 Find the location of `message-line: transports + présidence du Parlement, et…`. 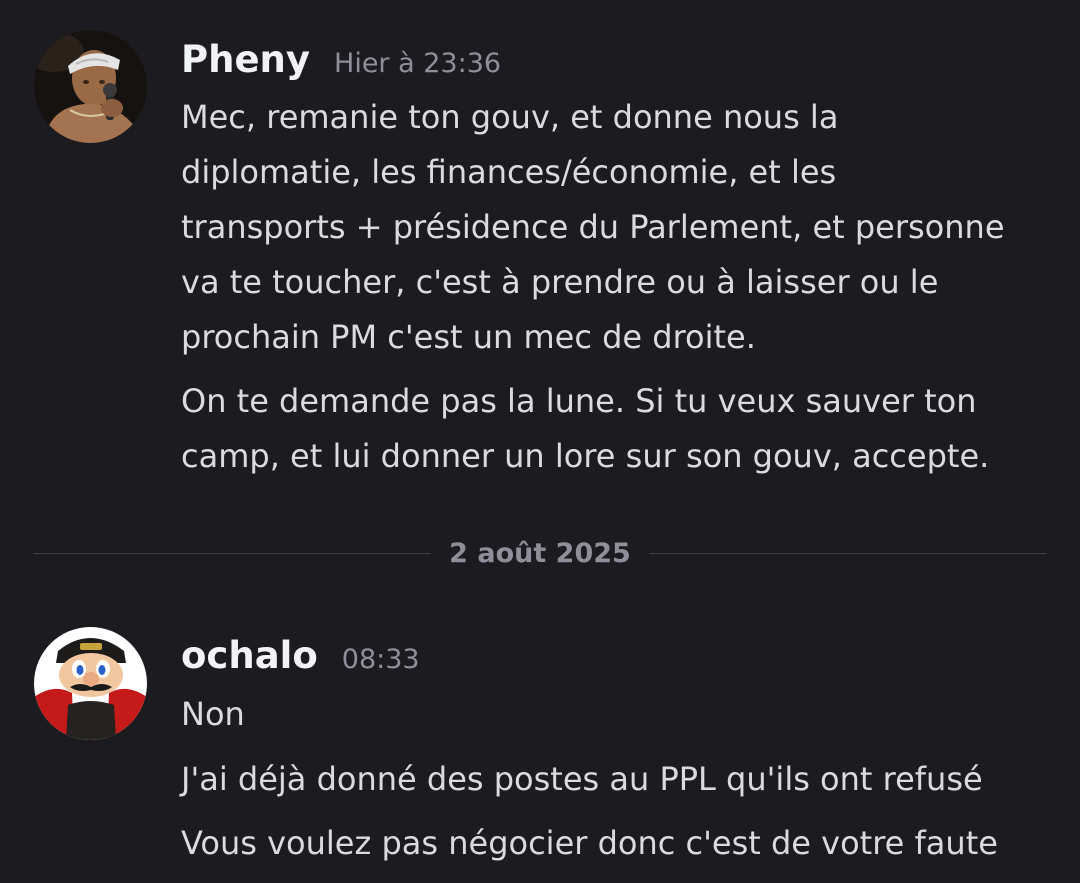

message-line: transports + présidence du Parlement, et… is located at coordinates (593, 227).